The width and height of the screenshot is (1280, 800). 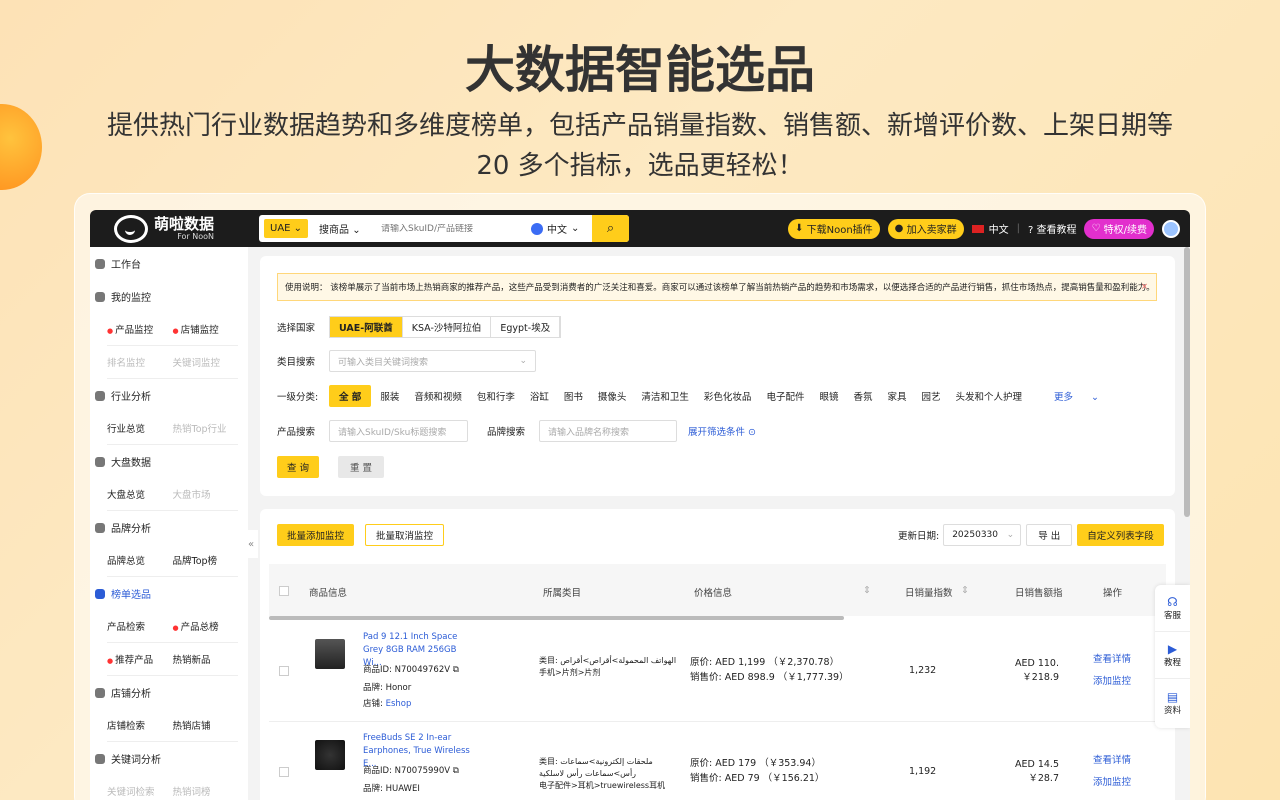 I want to click on sidebar-item-rank-monitor: 排名监控, so click(x=140, y=362).